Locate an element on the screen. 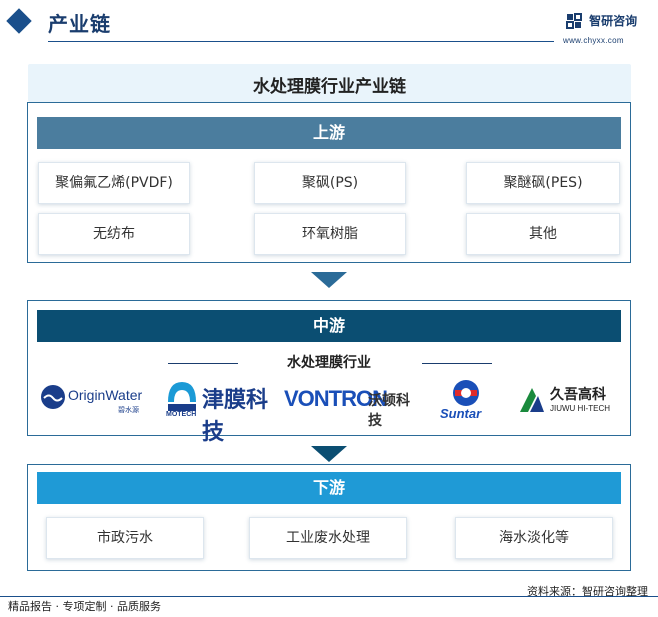 The width and height of the screenshot is (658, 617). diagram-title-band: 水处理膜行业产业链 is located at coordinates (329, 83).